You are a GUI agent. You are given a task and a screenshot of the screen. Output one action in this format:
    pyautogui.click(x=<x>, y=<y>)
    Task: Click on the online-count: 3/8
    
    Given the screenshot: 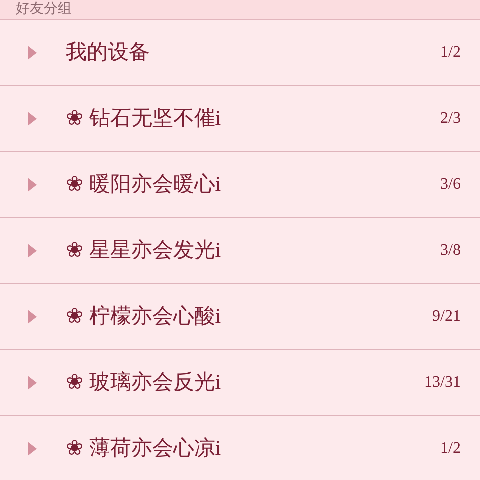 What is the action you would take?
    pyautogui.click(x=450, y=250)
    